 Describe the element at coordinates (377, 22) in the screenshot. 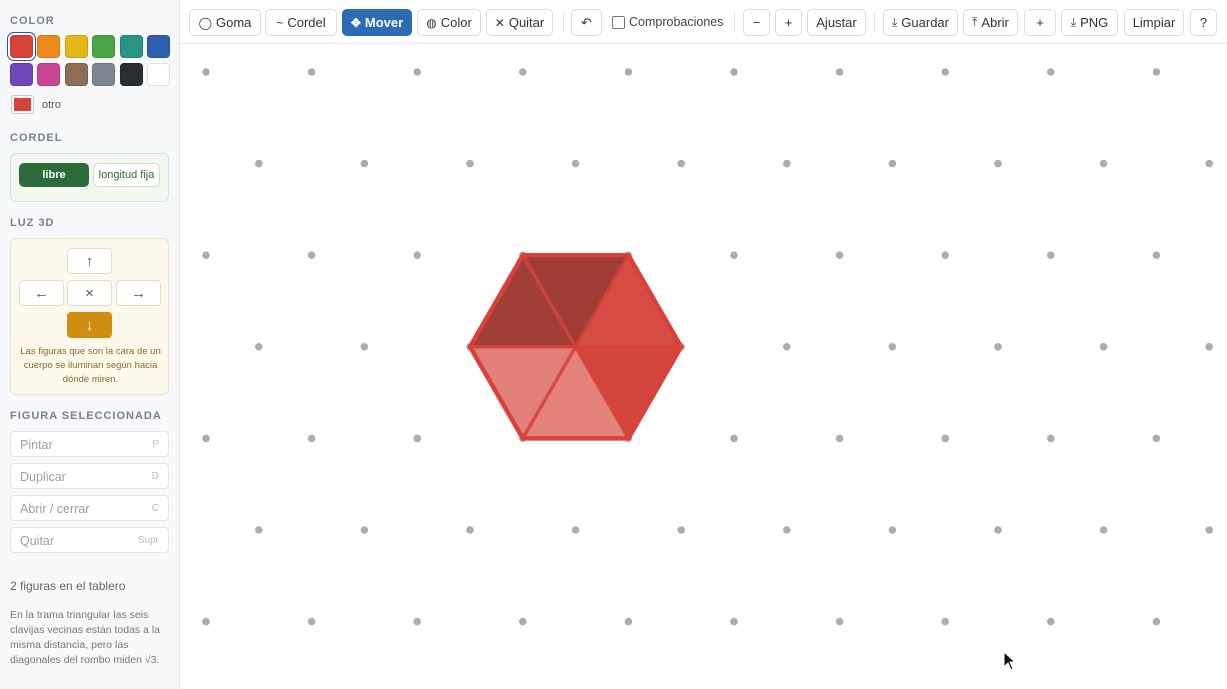

I see `move-tool-button: ✥ Mover` at that location.